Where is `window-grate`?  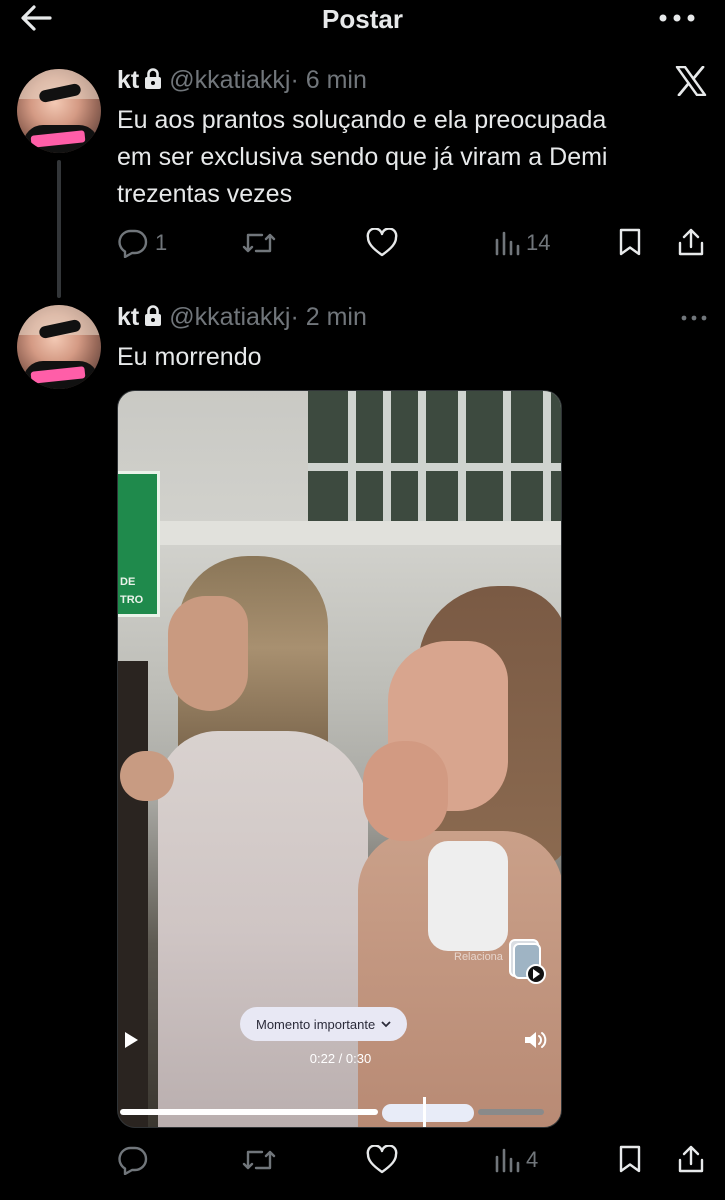 window-grate is located at coordinates (434, 456).